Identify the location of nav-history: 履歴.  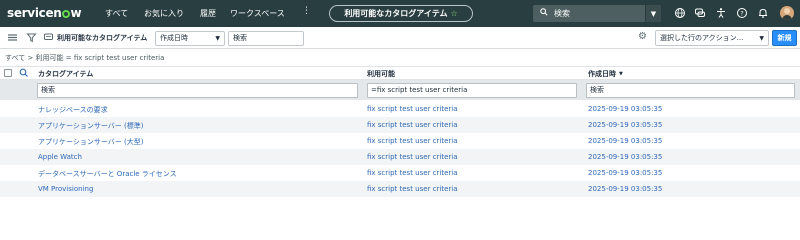
(208, 13).